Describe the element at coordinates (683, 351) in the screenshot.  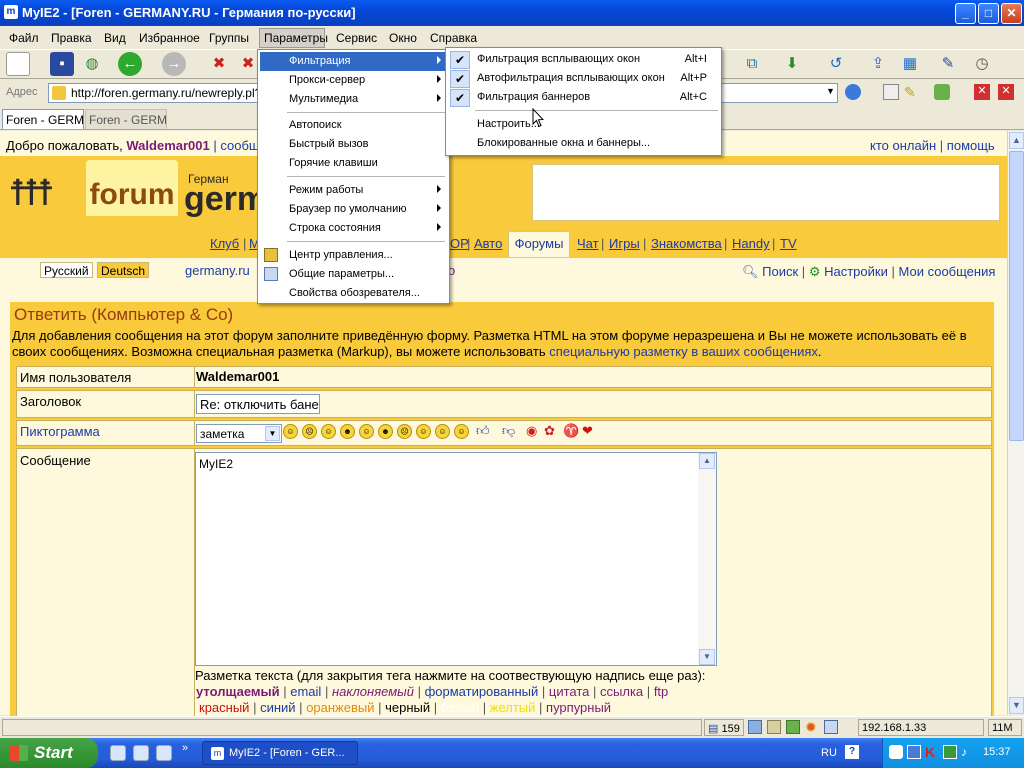
I see `markup-help-link: специальную разметку в ваших сообщениях` at that location.